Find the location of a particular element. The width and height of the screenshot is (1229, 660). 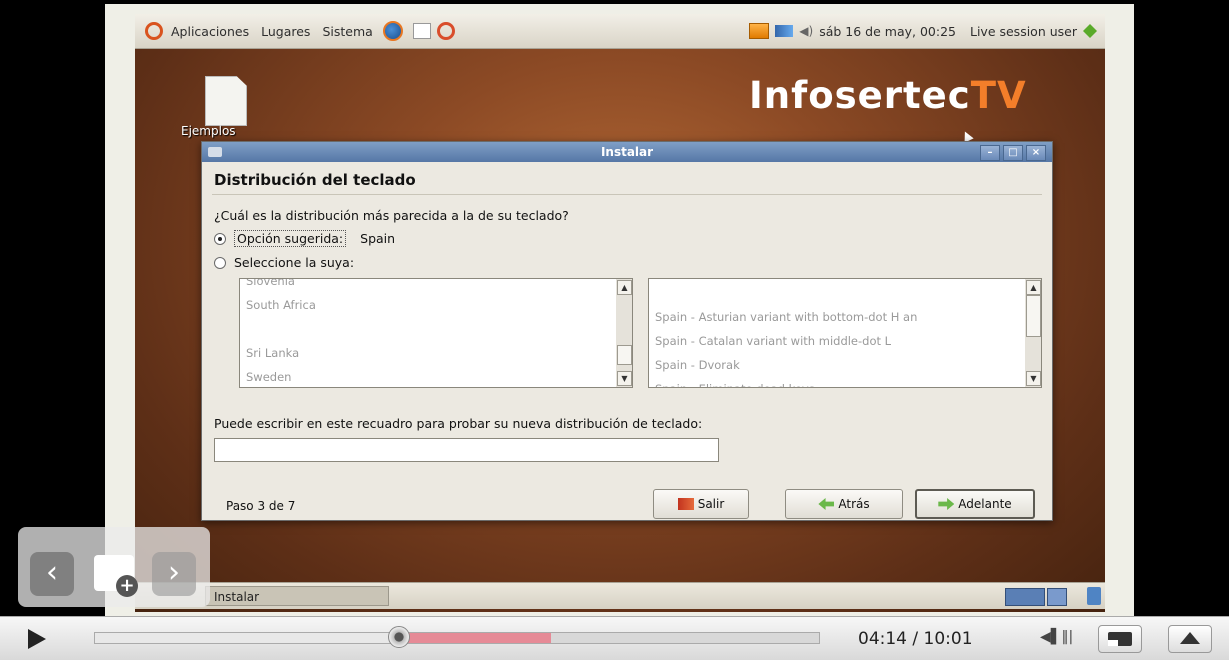

arrow-left-icon is located at coordinates (826, 504).